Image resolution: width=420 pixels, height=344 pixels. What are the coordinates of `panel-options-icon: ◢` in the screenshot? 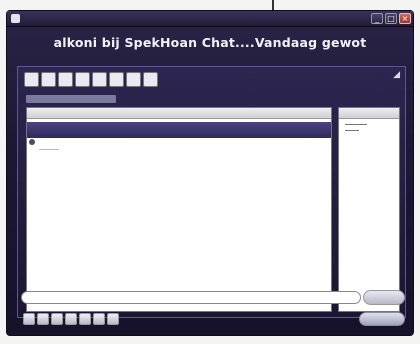 It's located at (396, 75).